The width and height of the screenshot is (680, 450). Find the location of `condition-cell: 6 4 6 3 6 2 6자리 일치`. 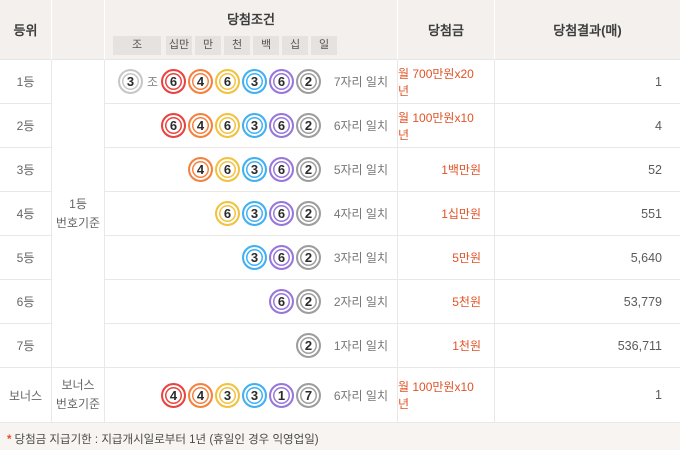

condition-cell: 6 4 6 3 6 2 6자리 일치 is located at coordinates (251, 126).